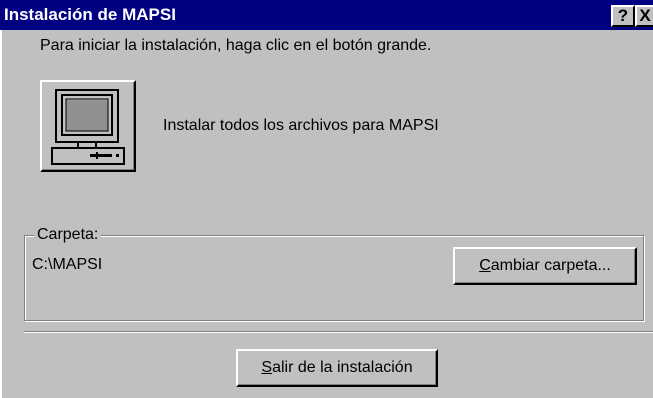 The height and width of the screenshot is (398, 653). I want to click on install-all-button, so click(88, 126).